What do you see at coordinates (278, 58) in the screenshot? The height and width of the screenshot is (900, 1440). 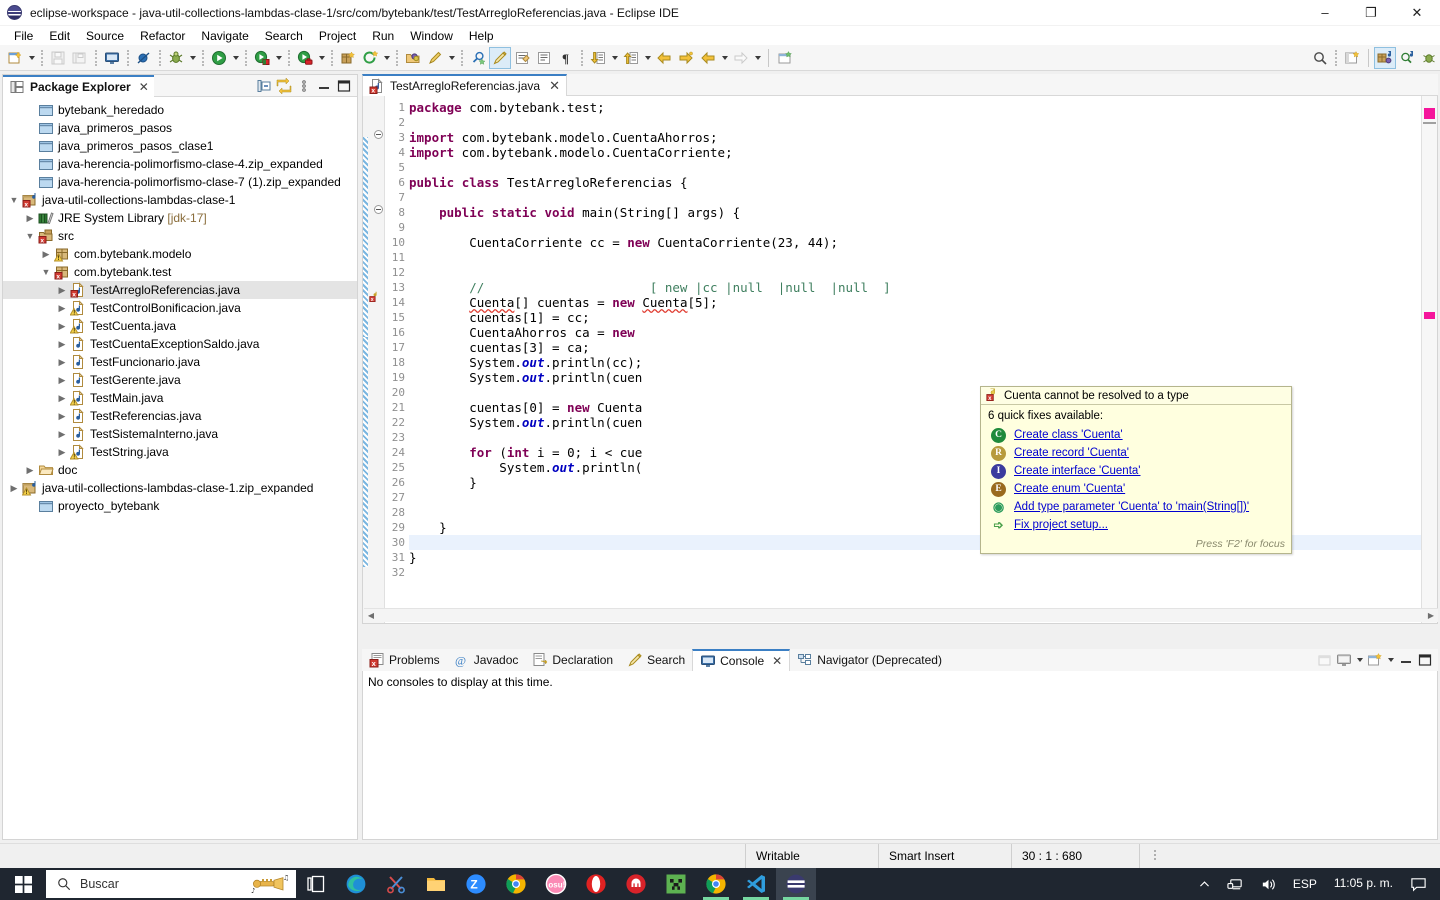 I see `run-coverage-dropdown-icon` at bounding box center [278, 58].